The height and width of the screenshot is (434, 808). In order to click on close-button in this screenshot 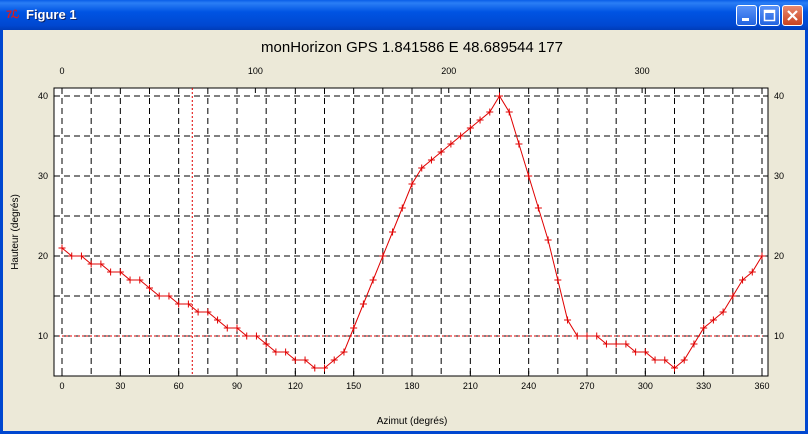, I will do `click(792, 15)`.